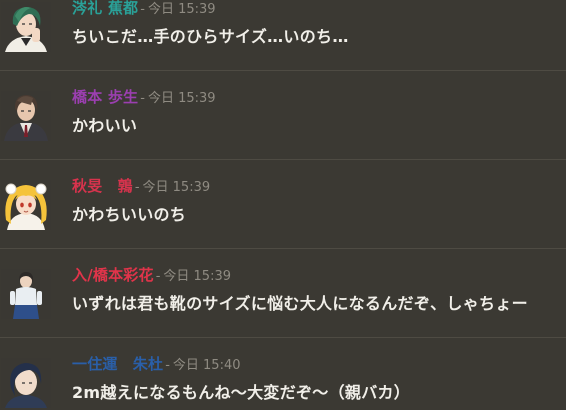  I want to click on green-haired-man-avatar-icon, so click(26, 27).